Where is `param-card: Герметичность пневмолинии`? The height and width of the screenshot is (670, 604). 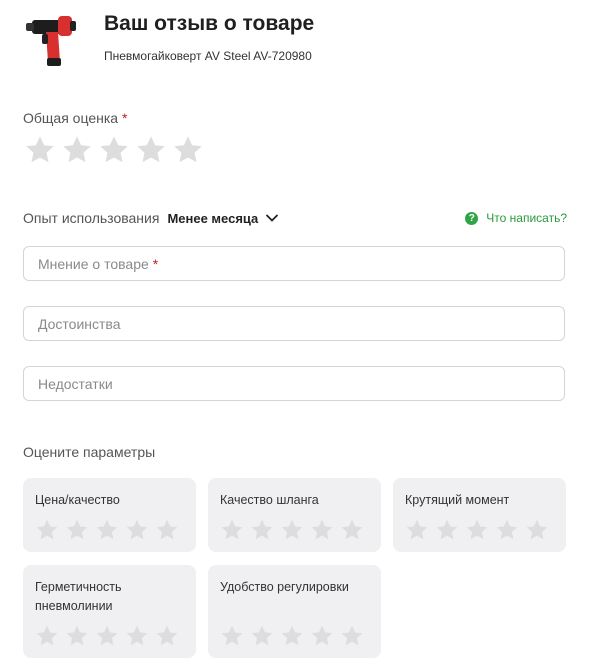 param-card: Герметичность пневмолинии is located at coordinates (109, 611).